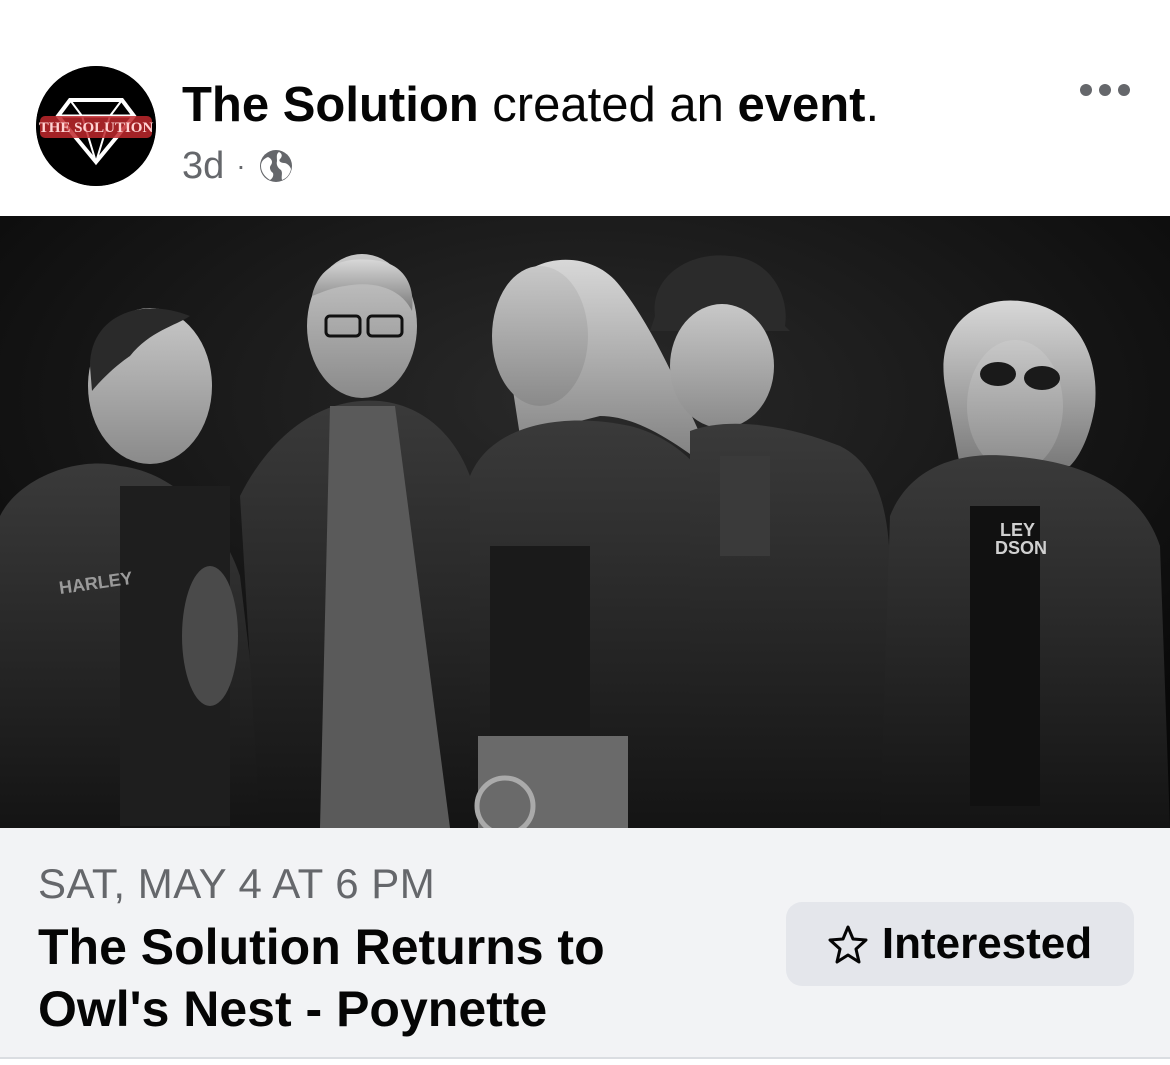  Describe the element at coordinates (276, 166) in the screenshot. I see `globe-icon` at that location.